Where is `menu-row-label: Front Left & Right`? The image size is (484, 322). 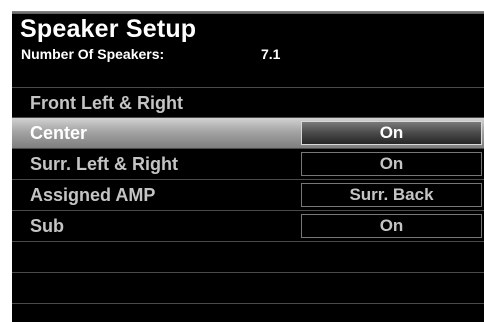 menu-row-label: Front Left & Right is located at coordinates (106, 103).